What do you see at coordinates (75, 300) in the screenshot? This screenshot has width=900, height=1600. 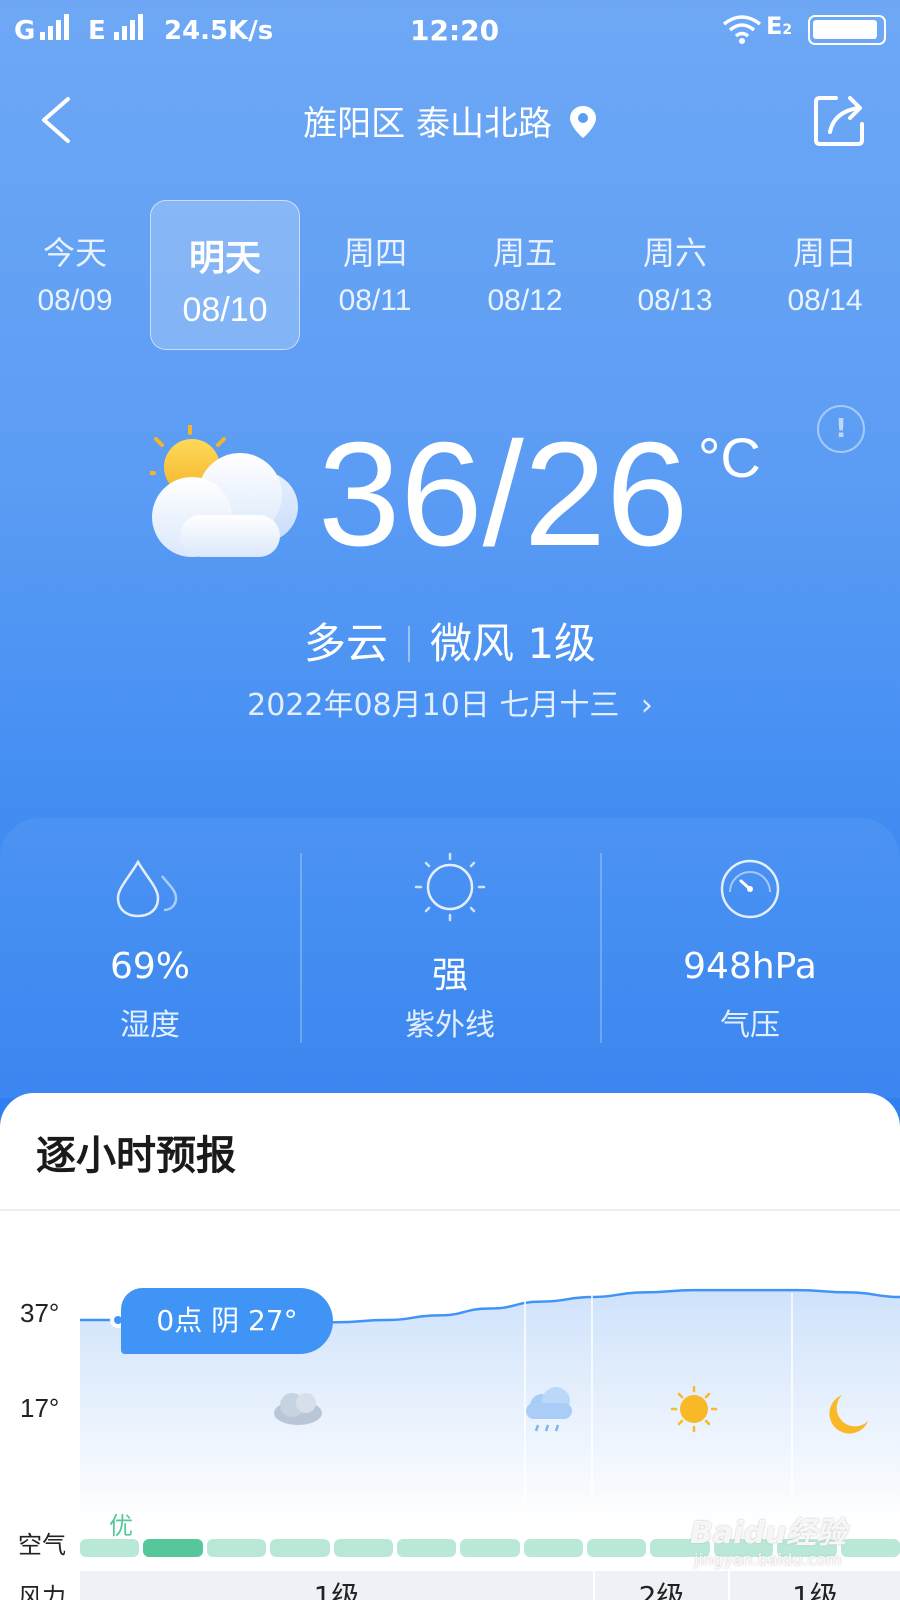 I see `day-date: 08/09` at bounding box center [75, 300].